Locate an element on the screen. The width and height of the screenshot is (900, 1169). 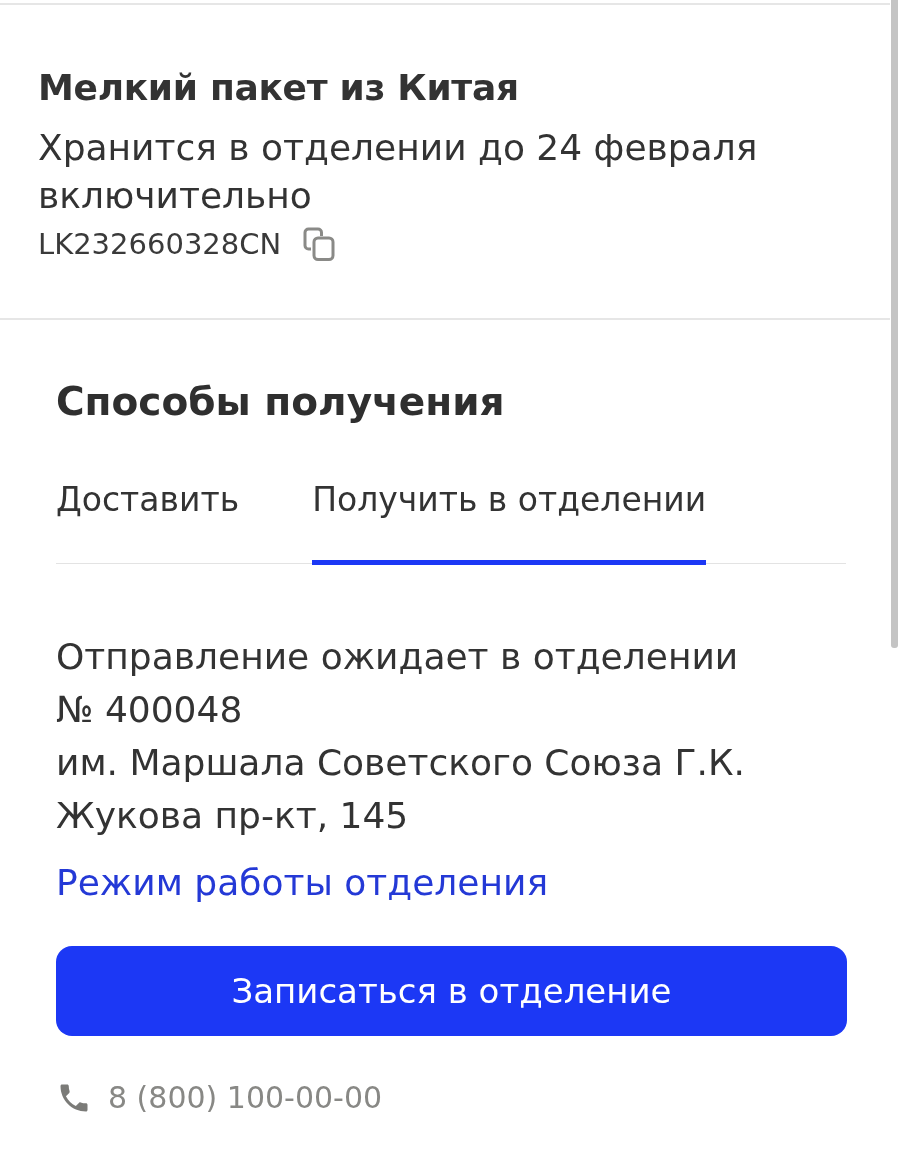
package-title: Мелкий пакет из Китая is located at coordinates (279, 88).